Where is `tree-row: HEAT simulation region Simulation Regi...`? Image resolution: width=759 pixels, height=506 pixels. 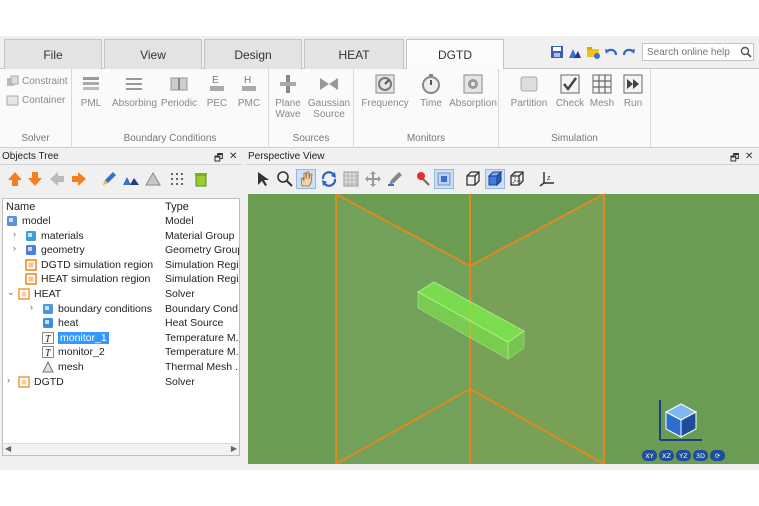 tree-row: HEAT simulation region Simulation Regi... is located at coordinates (121, 279).